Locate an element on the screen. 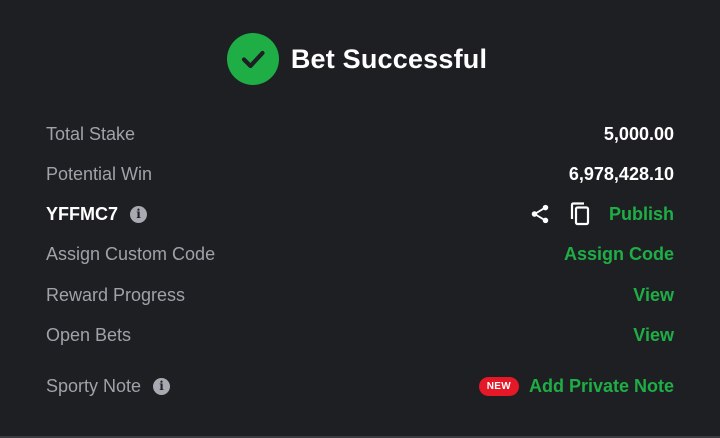  add-private-note-link: Add Private Note is located at coordinates (601, 386).